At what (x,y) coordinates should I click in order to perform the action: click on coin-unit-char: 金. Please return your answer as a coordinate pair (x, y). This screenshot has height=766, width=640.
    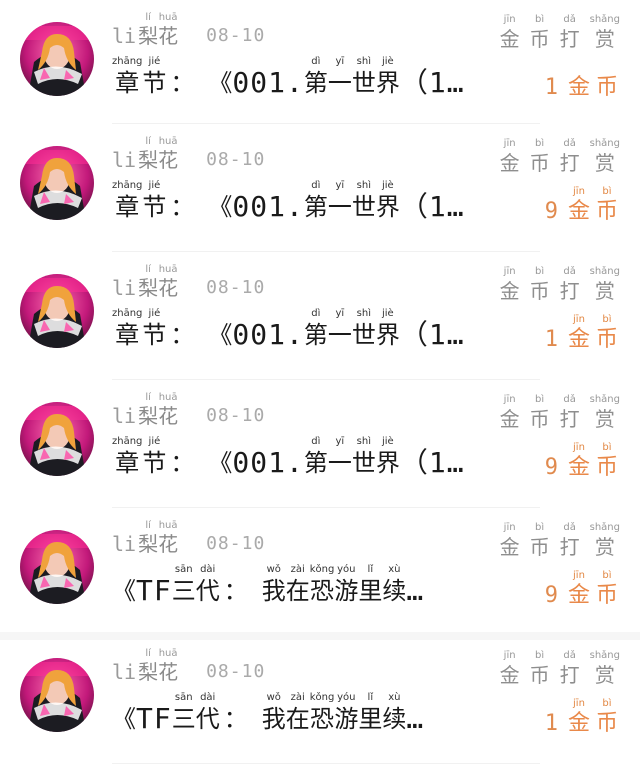
    Looking at the image, I should click on (579, 82).